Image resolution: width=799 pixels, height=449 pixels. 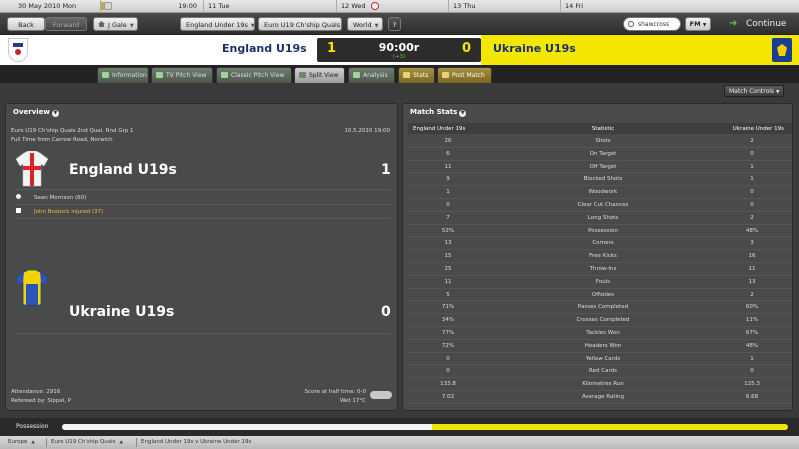 What do you see at coordinates (752, 217) in the screenshot?
I see `stat-away-value: 2` at bounding box center [752, 217].